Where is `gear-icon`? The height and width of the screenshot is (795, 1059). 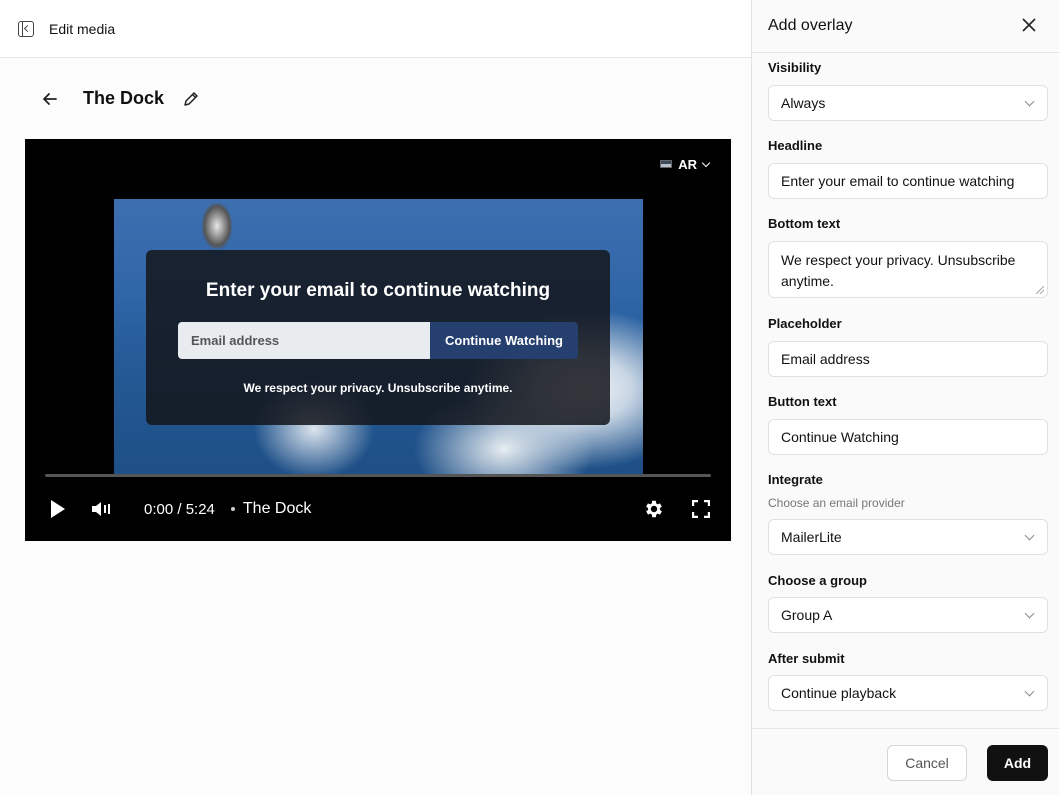
gear-icon is located at coordinates (654, 509).